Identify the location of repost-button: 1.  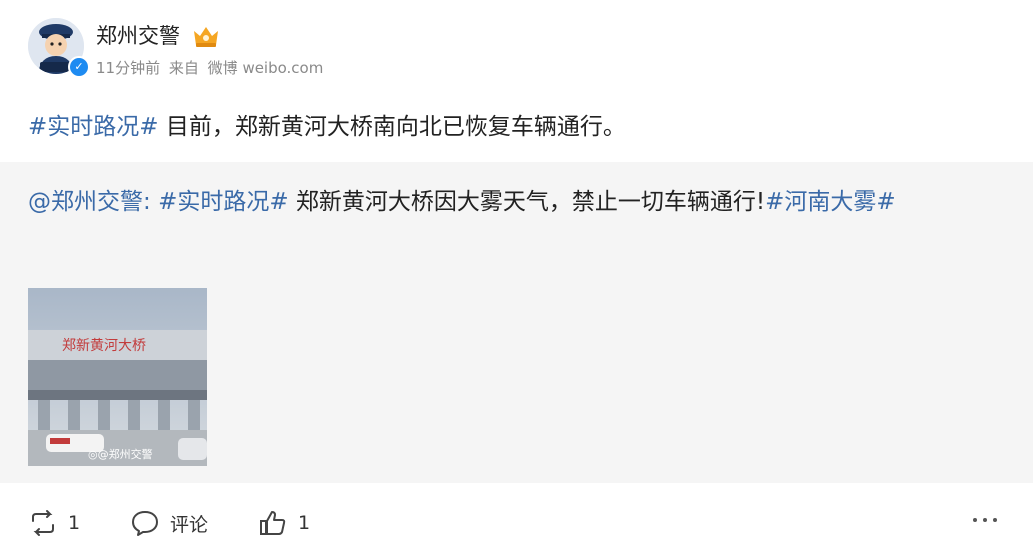
(54, 523).